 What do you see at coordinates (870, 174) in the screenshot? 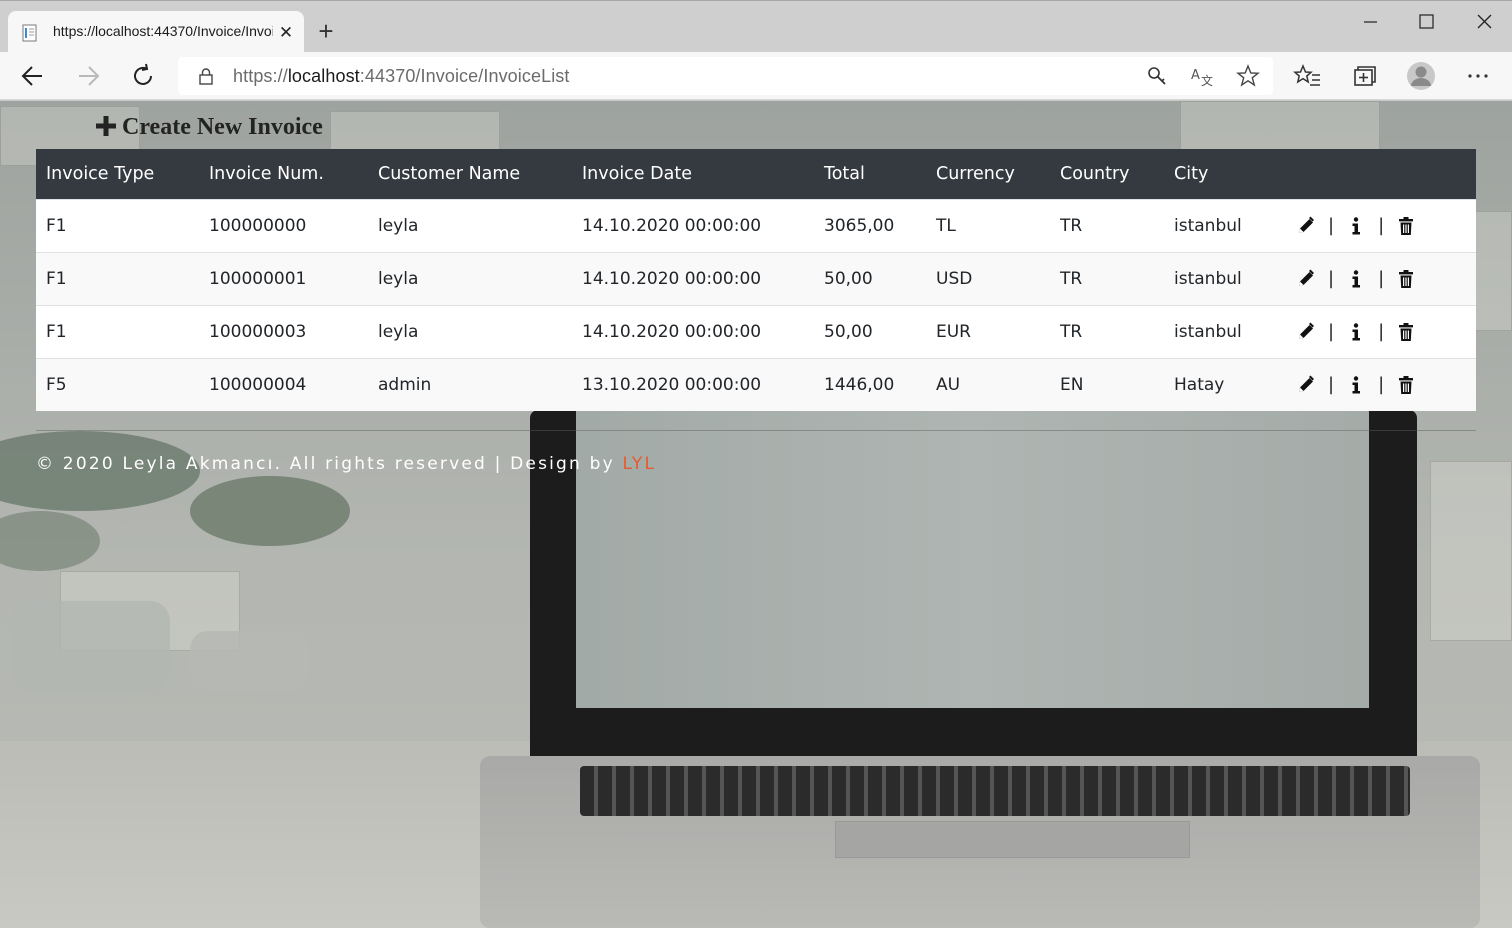
I see `column-header-total: Total` at bounding box center [870, 174].